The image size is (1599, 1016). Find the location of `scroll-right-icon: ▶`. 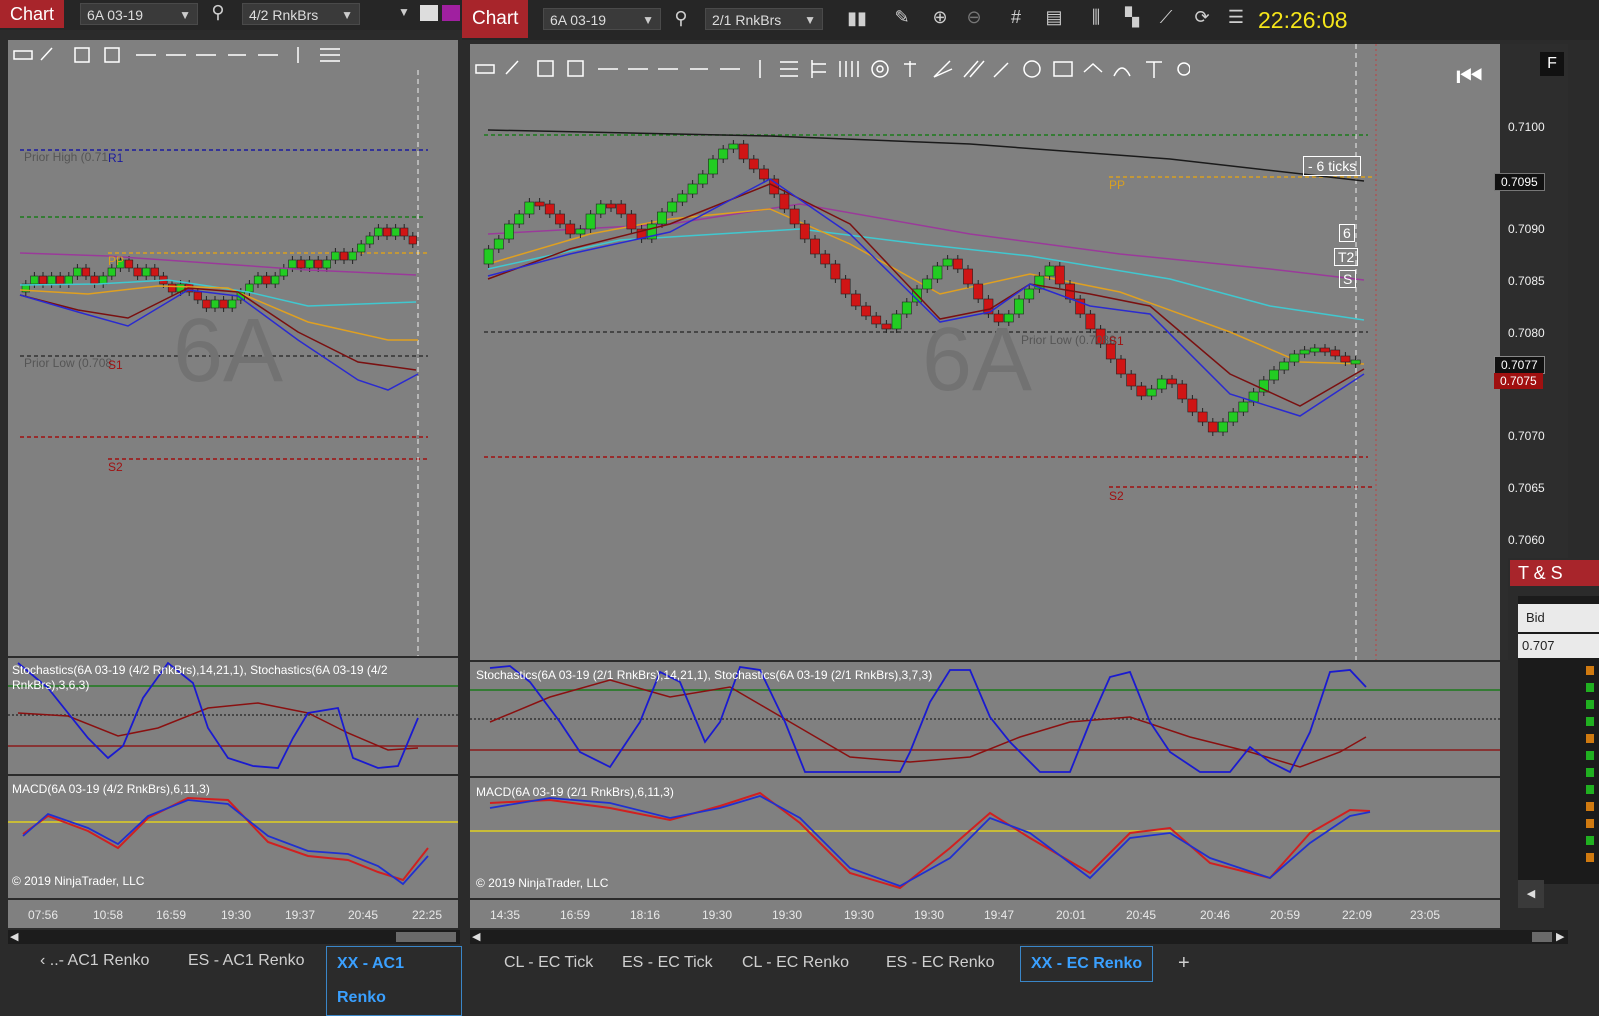

scroll-right-icon: ▶ is located at coordinates (1560, 936).